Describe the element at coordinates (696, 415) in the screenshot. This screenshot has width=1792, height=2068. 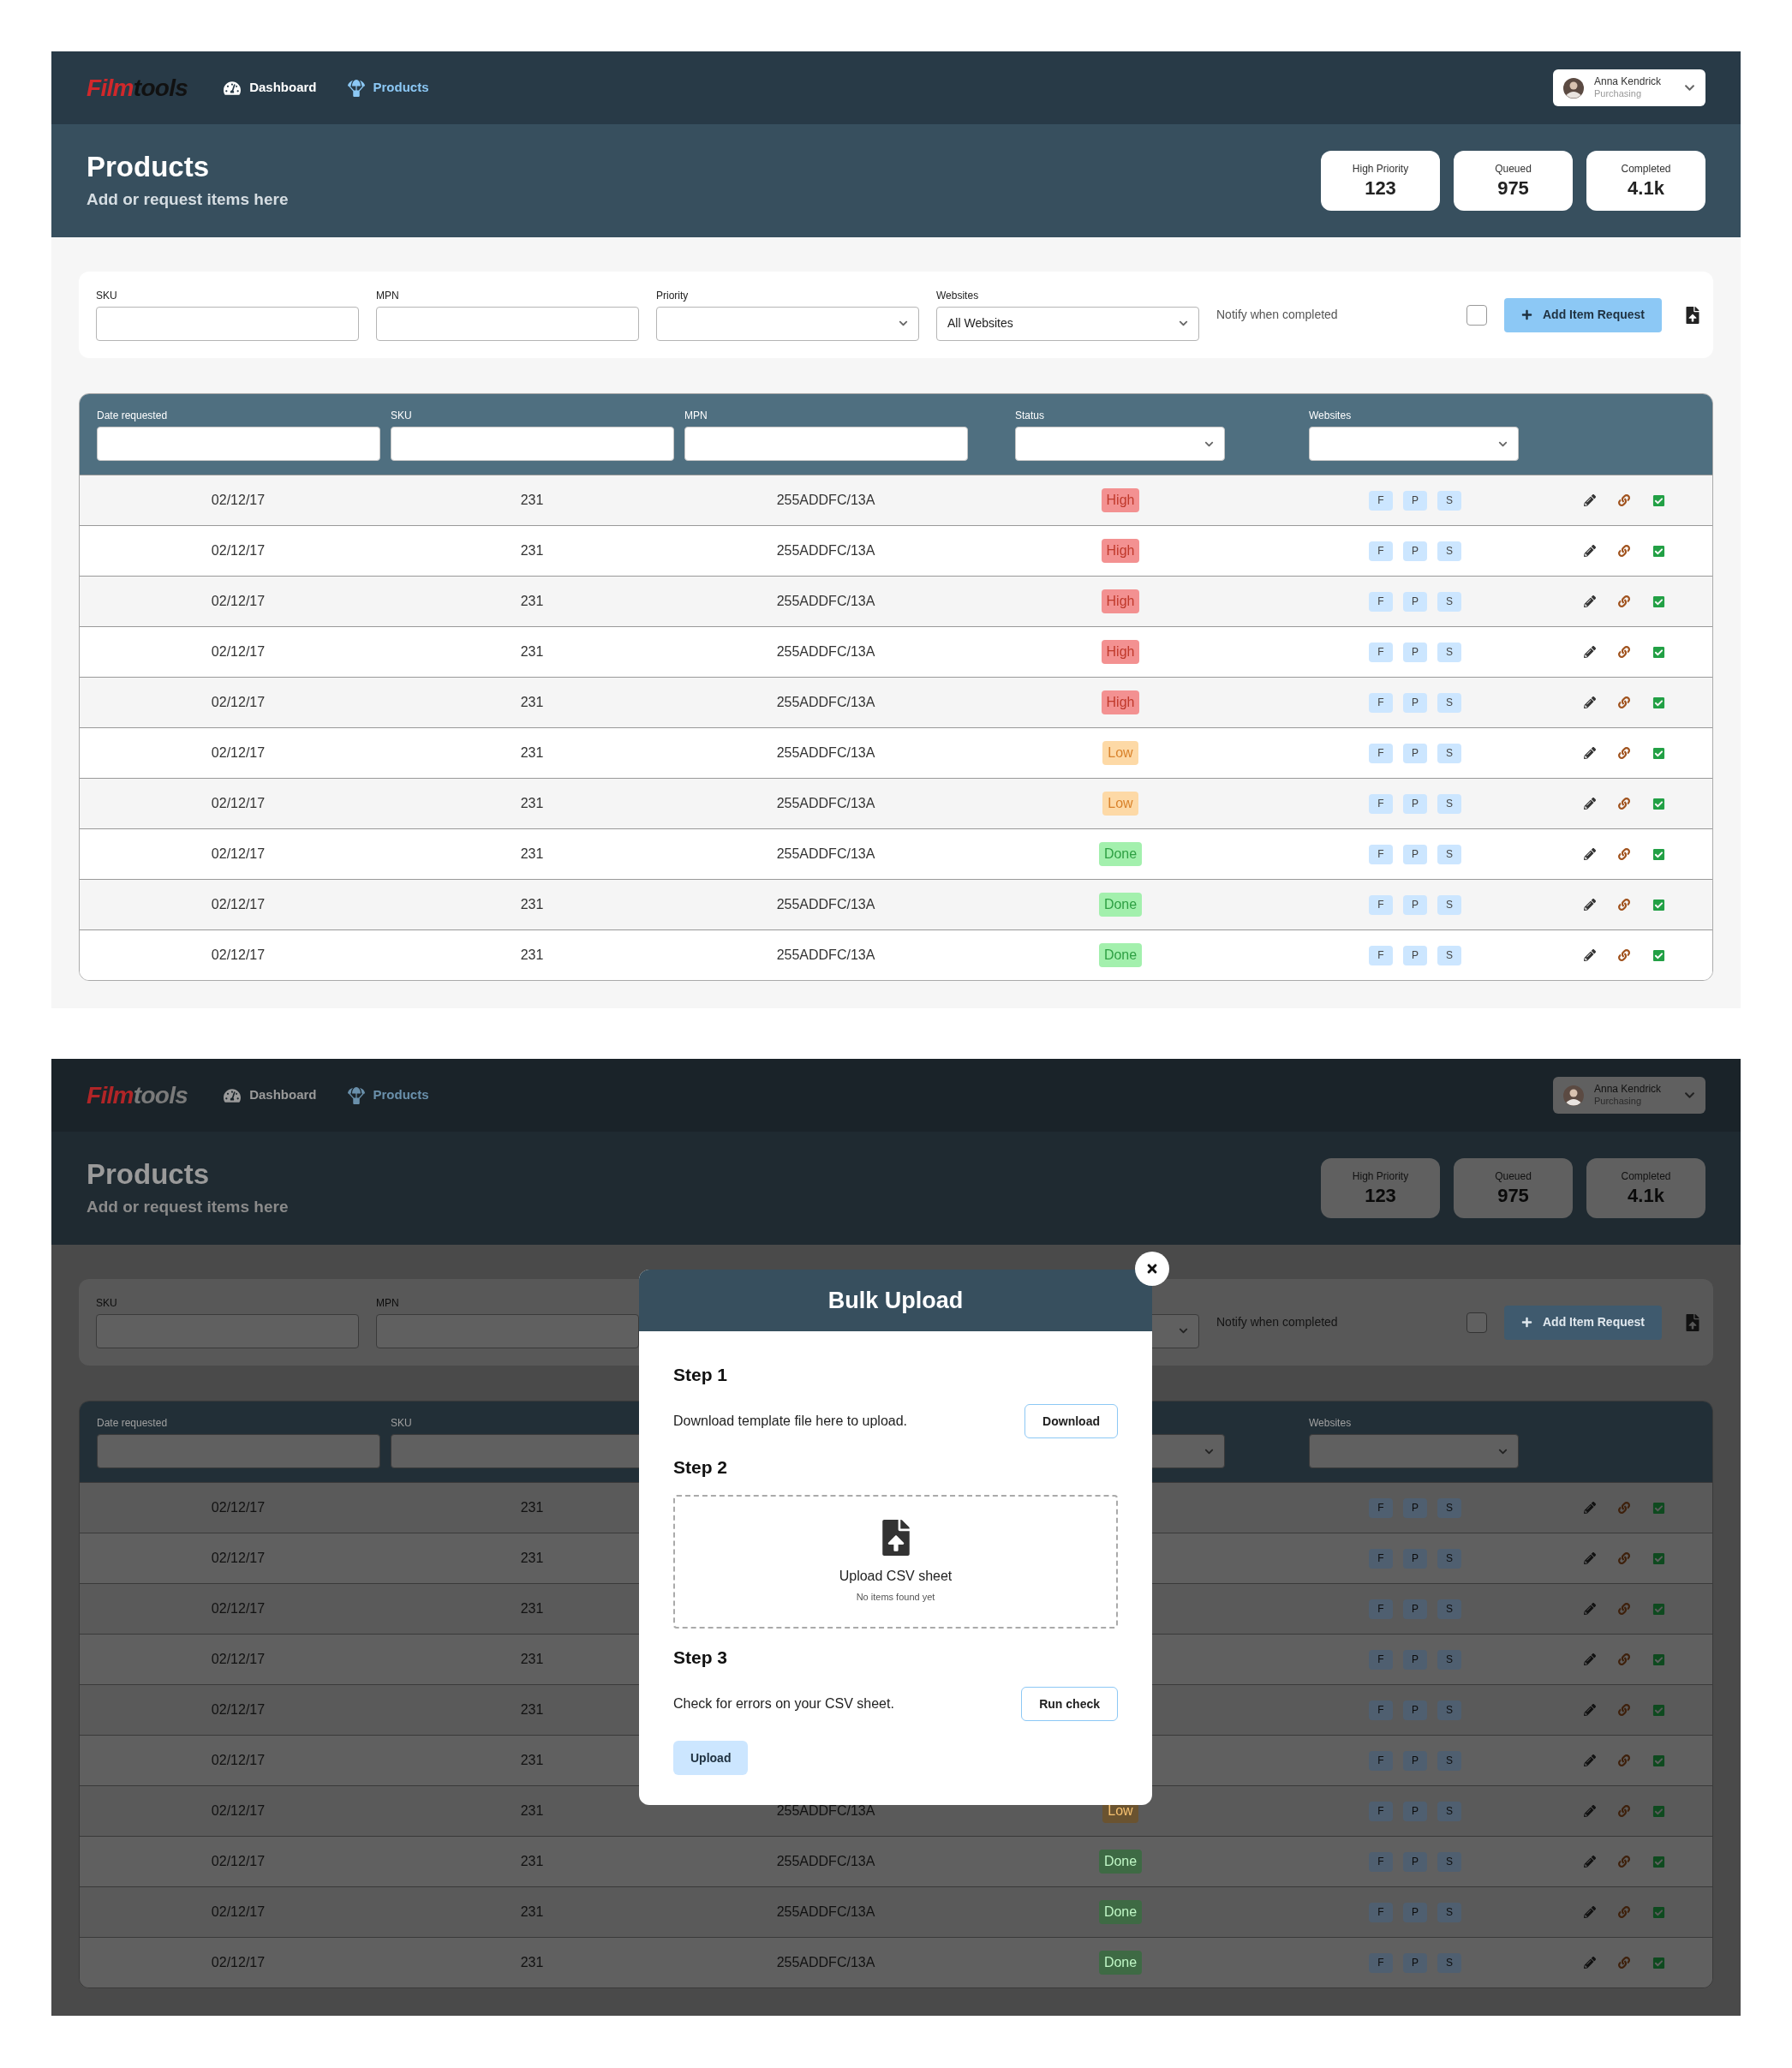
I see `column-label: MPN` at that location.